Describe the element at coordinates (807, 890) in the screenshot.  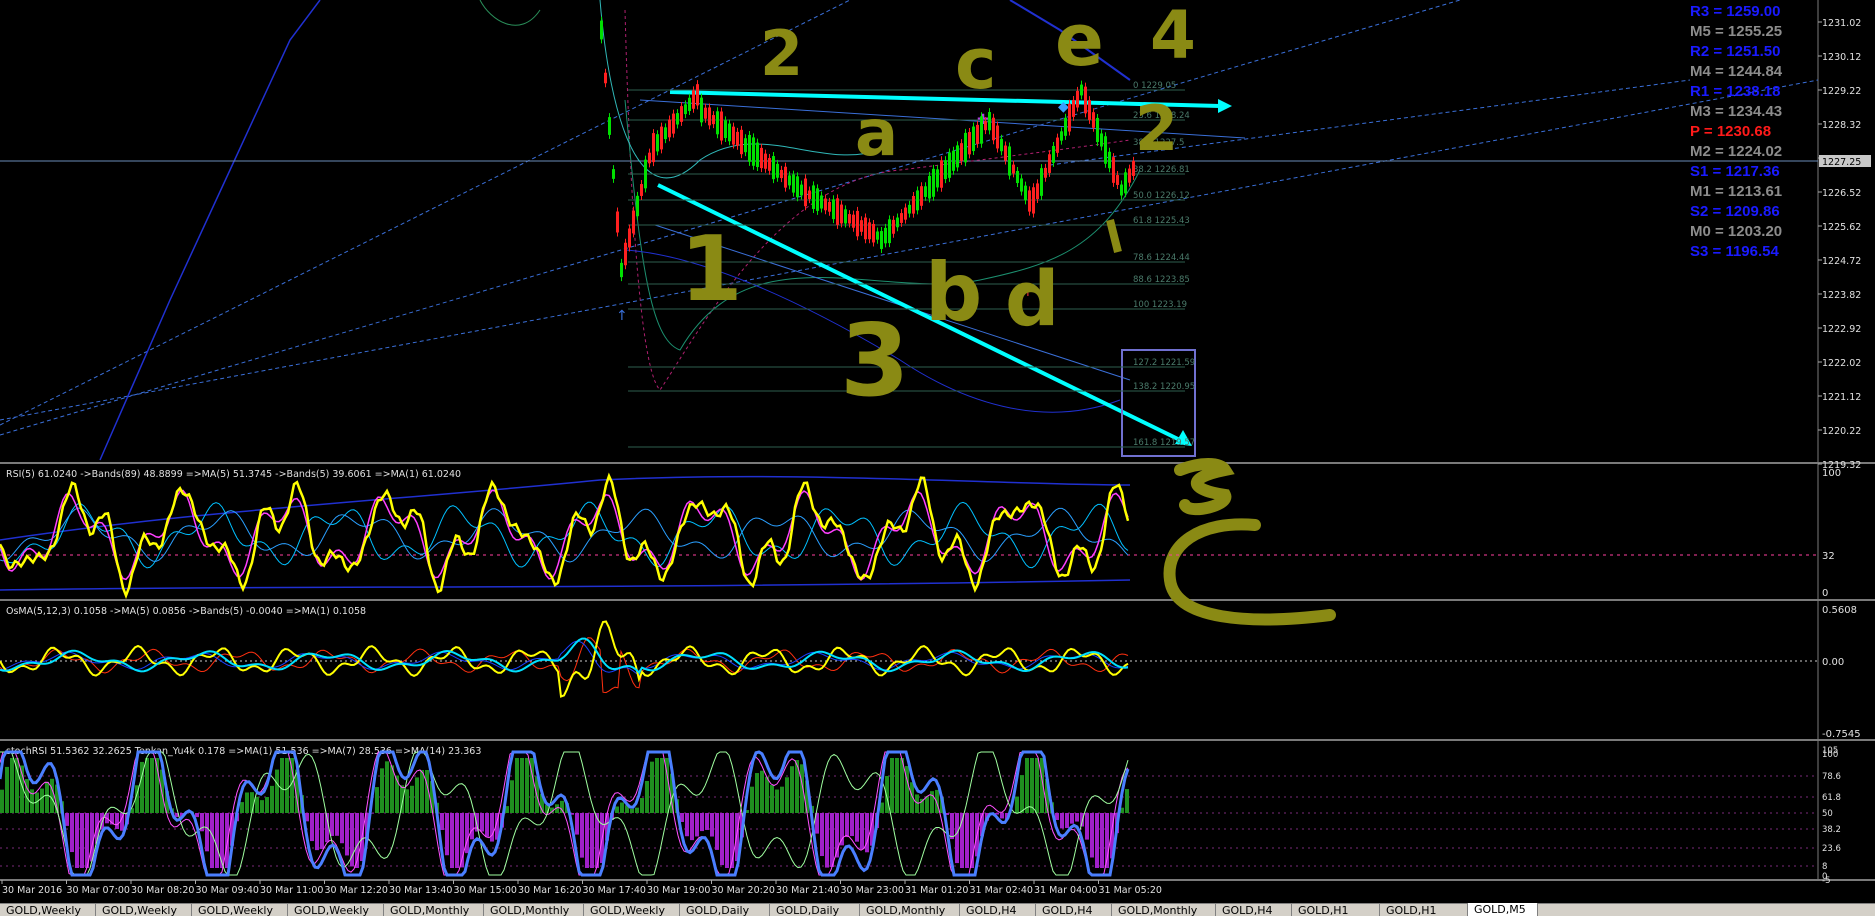
I see `time-tick: 30 Mar 21:40` at that location.